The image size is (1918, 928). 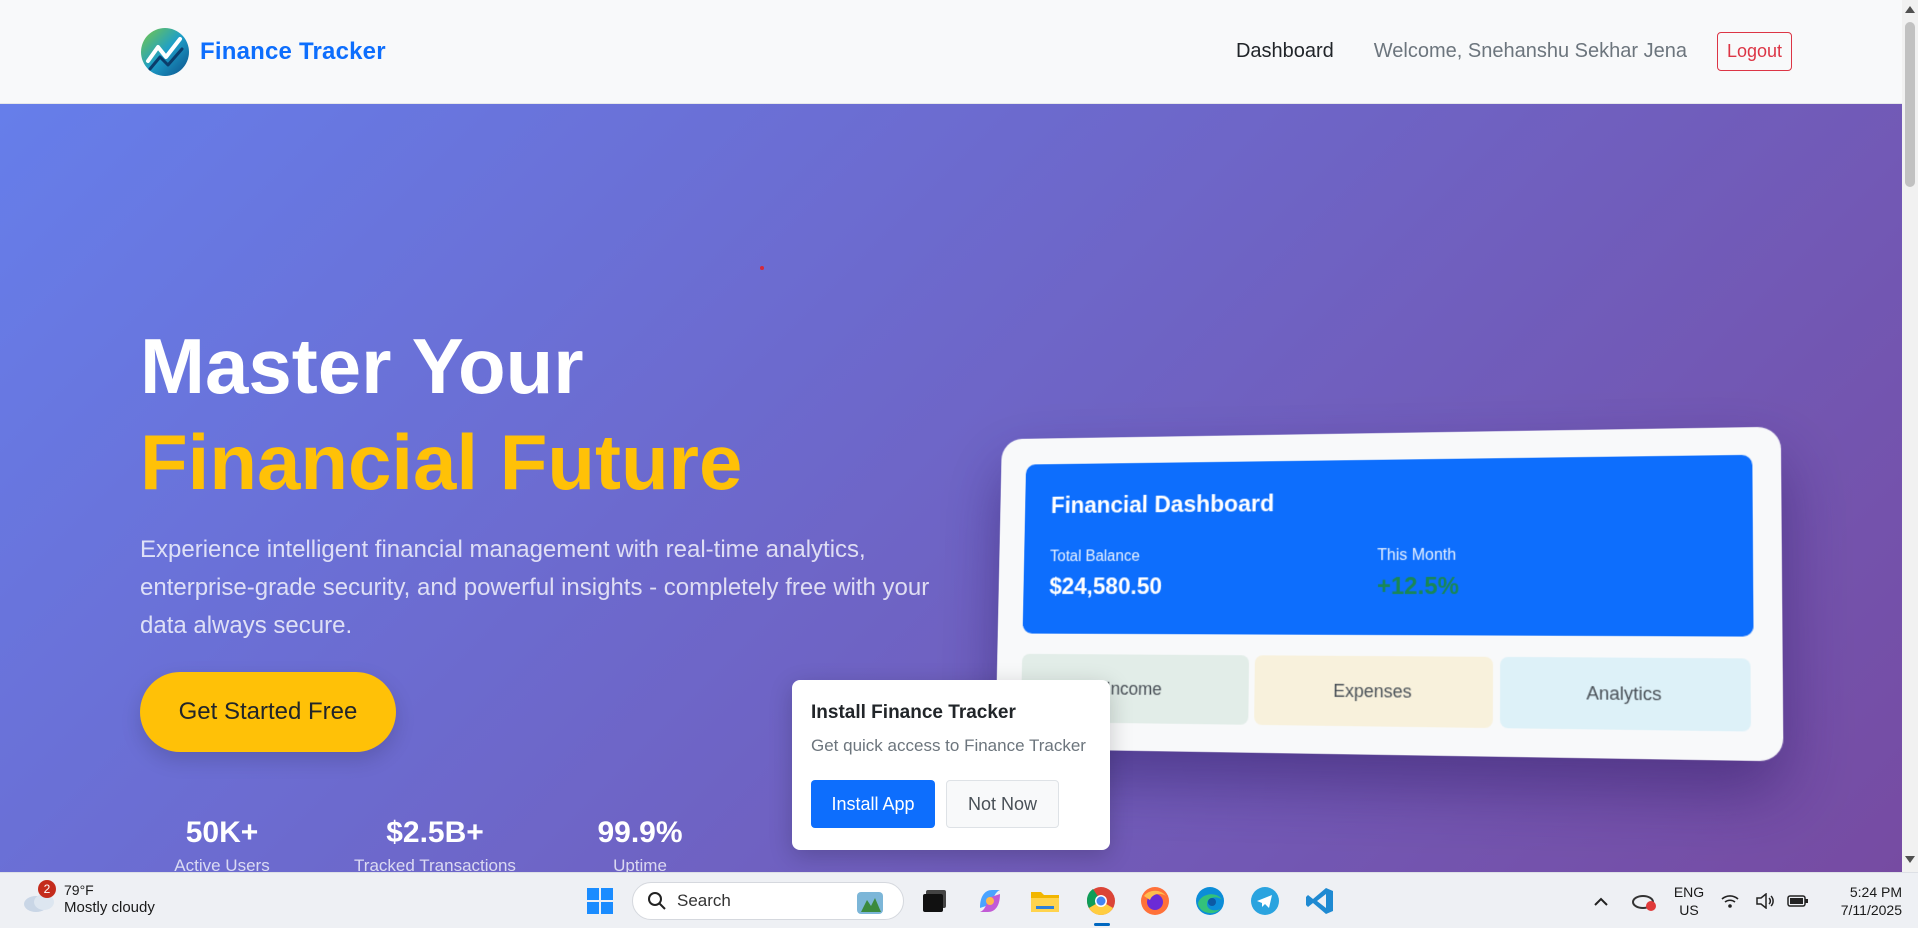 What do you see at coordinates (222, 864) in the screenshot?
I see `stat-label: Active Users` at bounding box center [222, 864].